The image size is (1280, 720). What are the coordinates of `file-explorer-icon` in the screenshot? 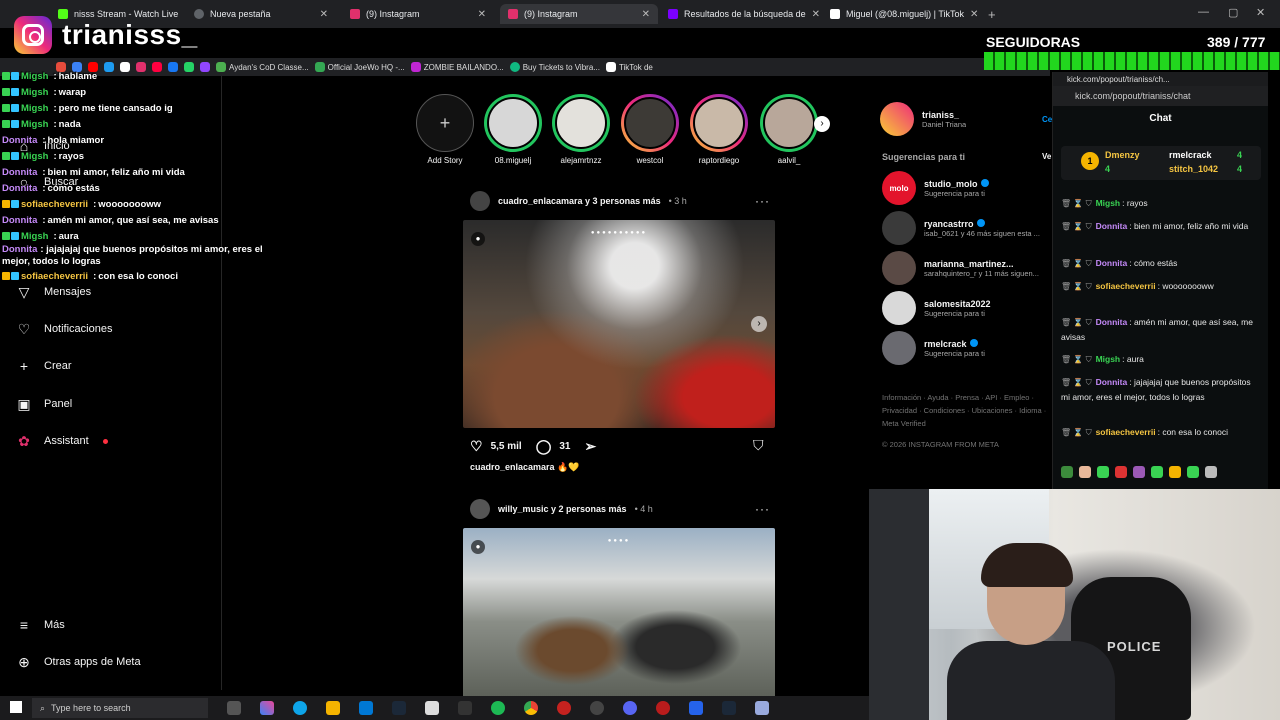 It's located at (333, 708).